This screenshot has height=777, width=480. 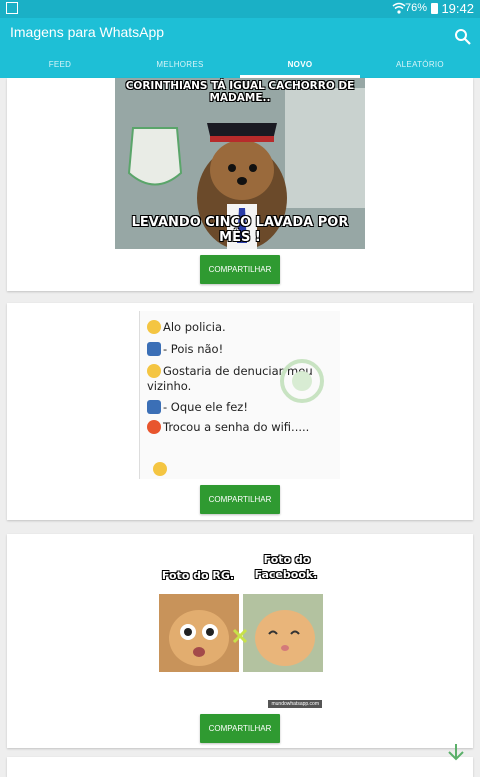 What do you see at coordinates (240, 230) in the screenshot?
I see `meme-caption-bottom: LEVANDO CINCO LAVADA POR MÊS !` at bounding box center [240, 230].